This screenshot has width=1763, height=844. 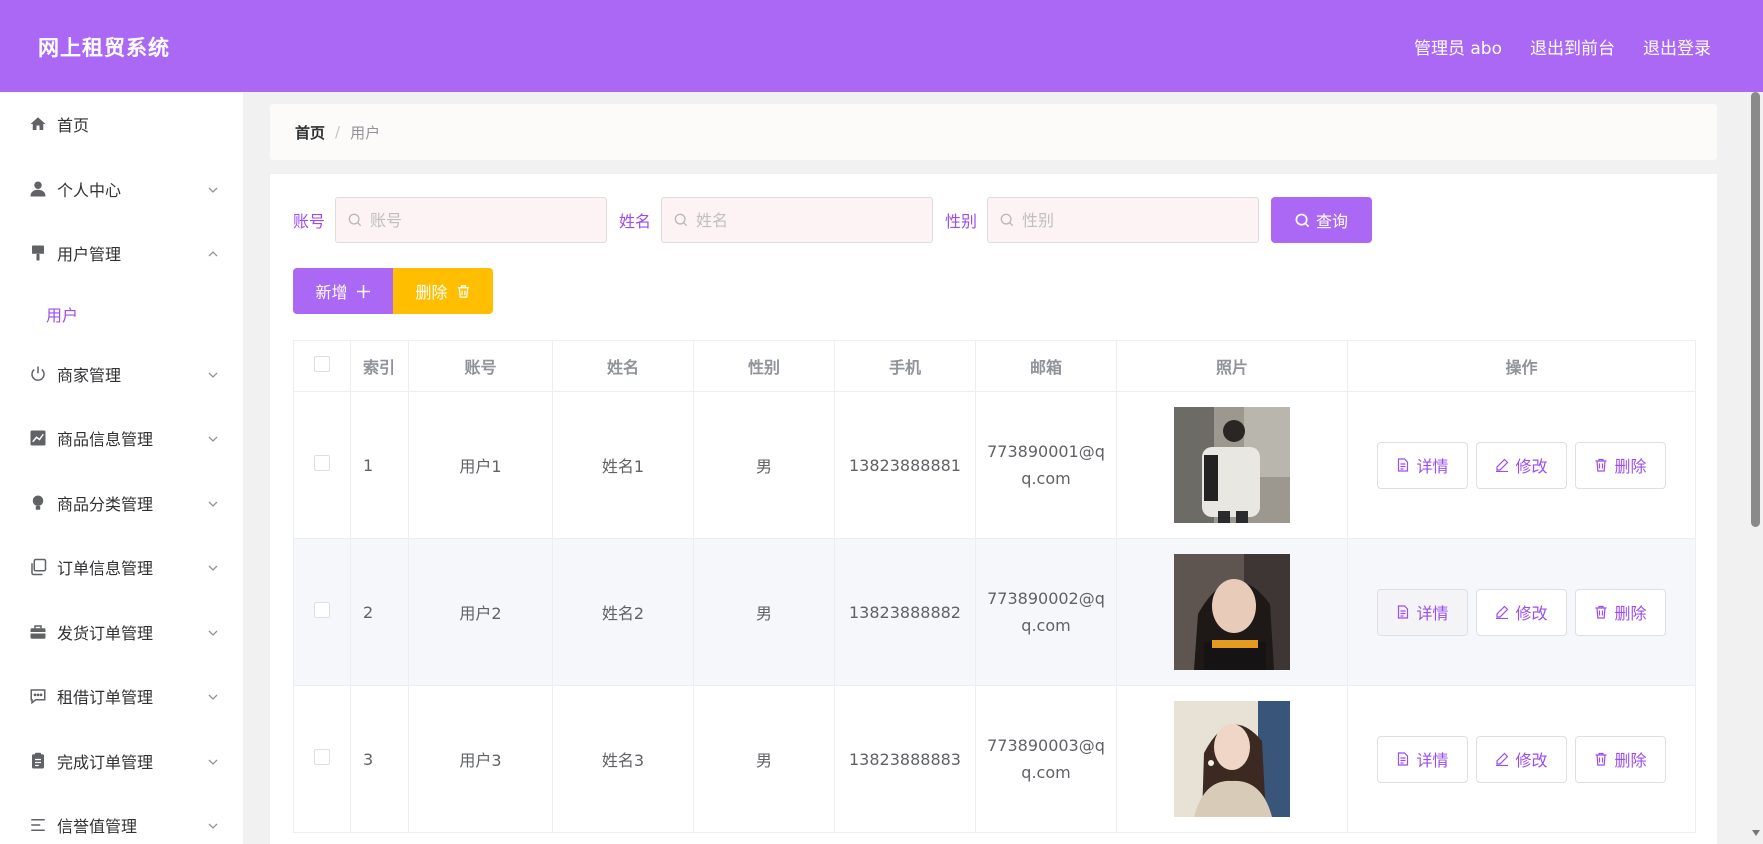 What do you see at coordinates (764, 366) in the screenshot?
I see `column-header: 性别` at bounding box center [764, 366].